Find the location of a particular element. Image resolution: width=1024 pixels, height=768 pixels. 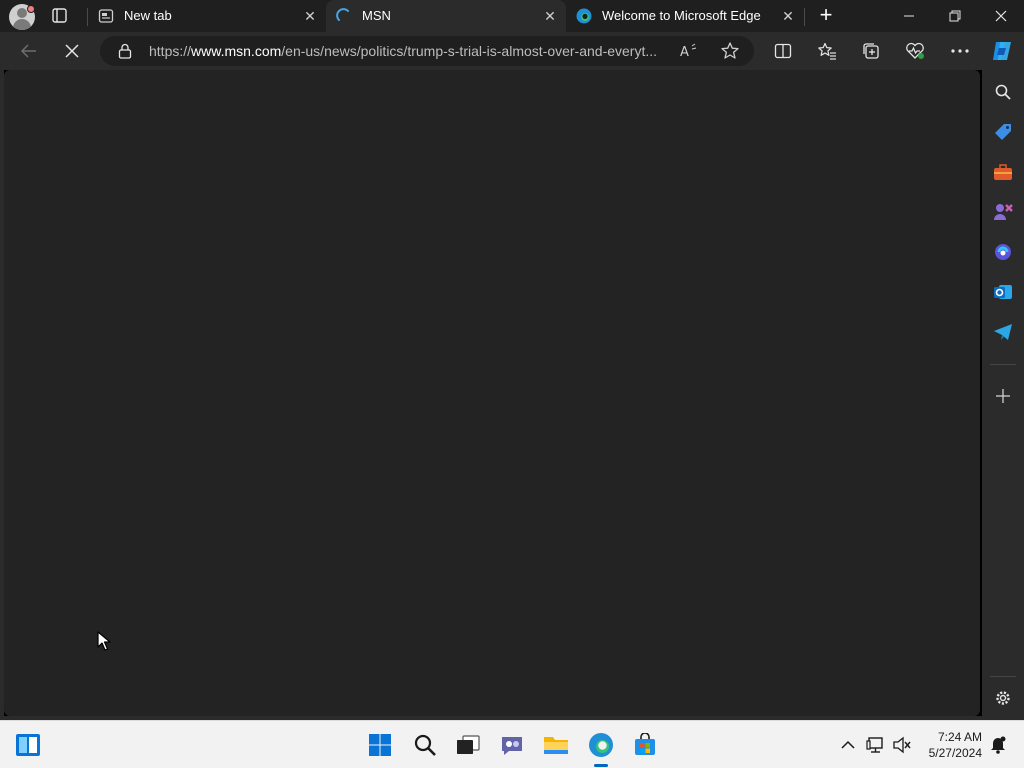

games-icon is located at coordinates (1003, 212).